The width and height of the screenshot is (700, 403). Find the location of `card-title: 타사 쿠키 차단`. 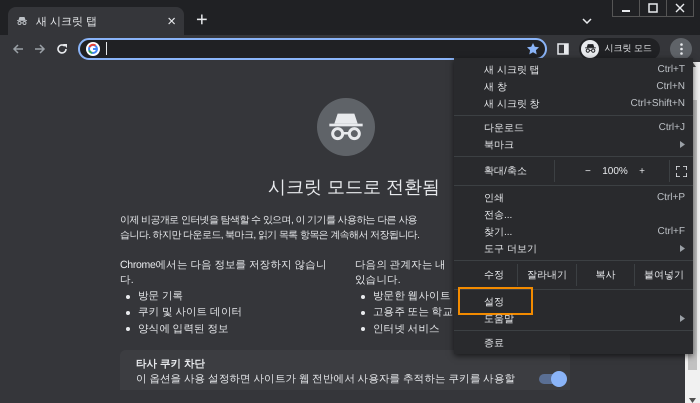

card-title: 타사 쿠키 차단 is located at coordinates (171, 364).